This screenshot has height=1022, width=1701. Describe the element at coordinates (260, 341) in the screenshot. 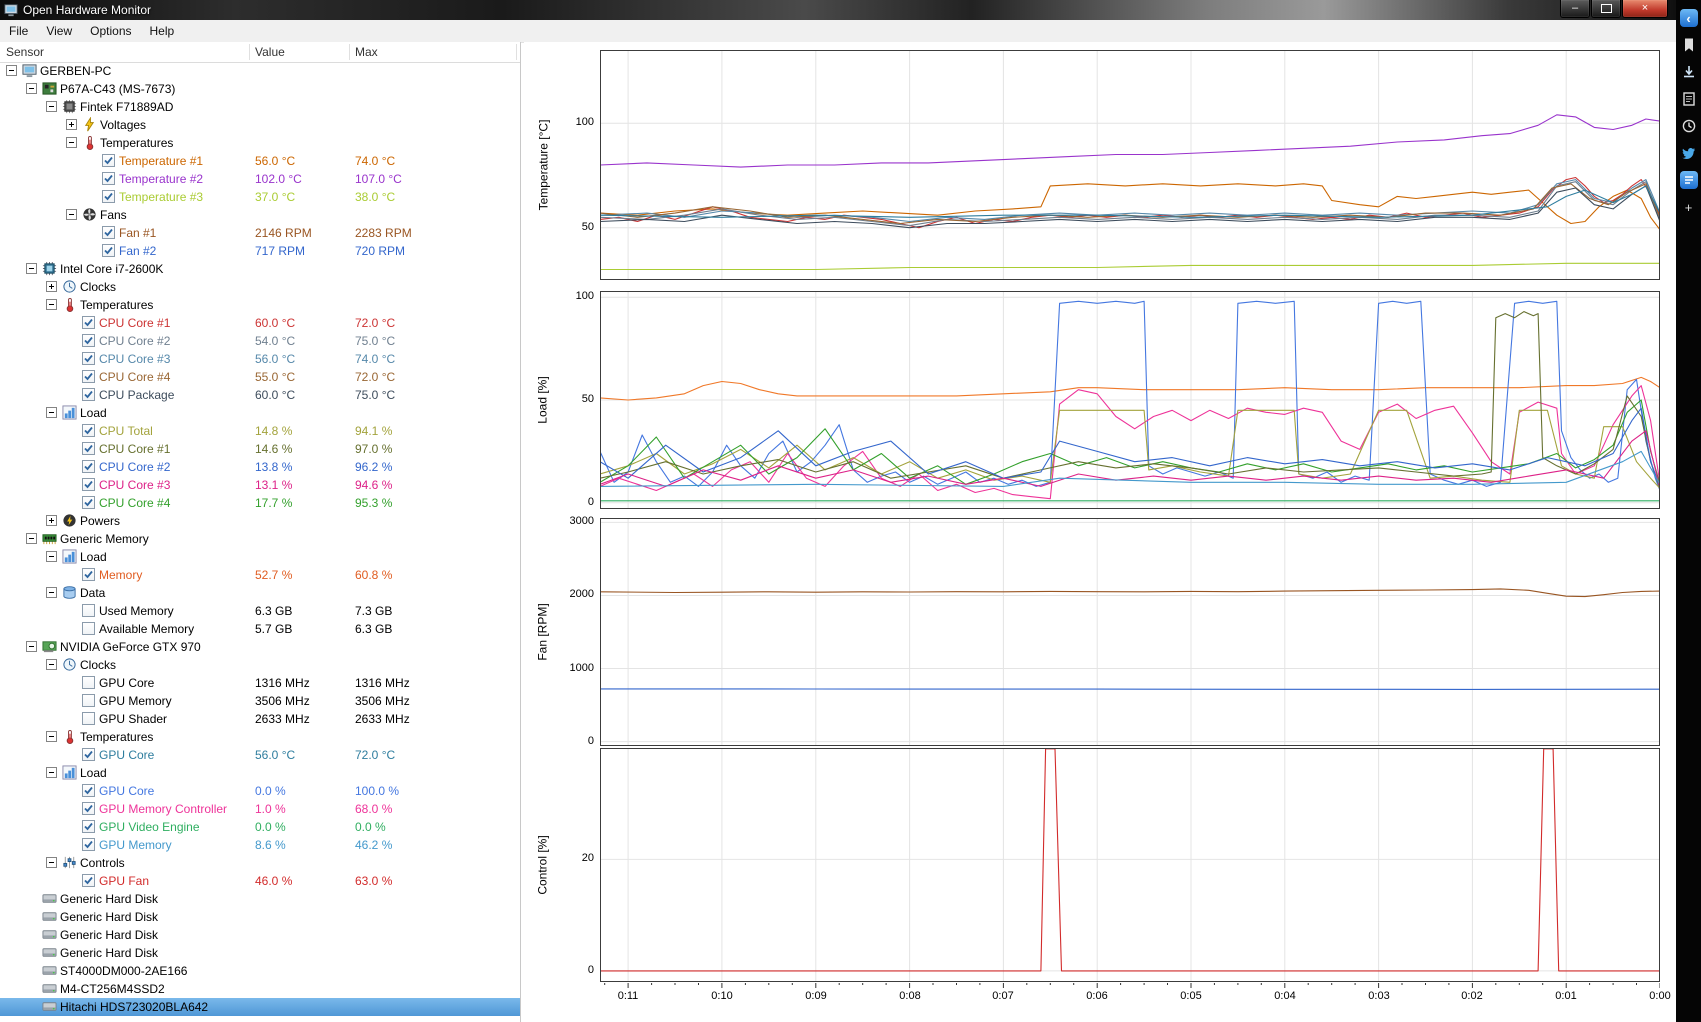

I see `tree-row: CPU Core #2 54.0 °C 75.0 °C` at that location.